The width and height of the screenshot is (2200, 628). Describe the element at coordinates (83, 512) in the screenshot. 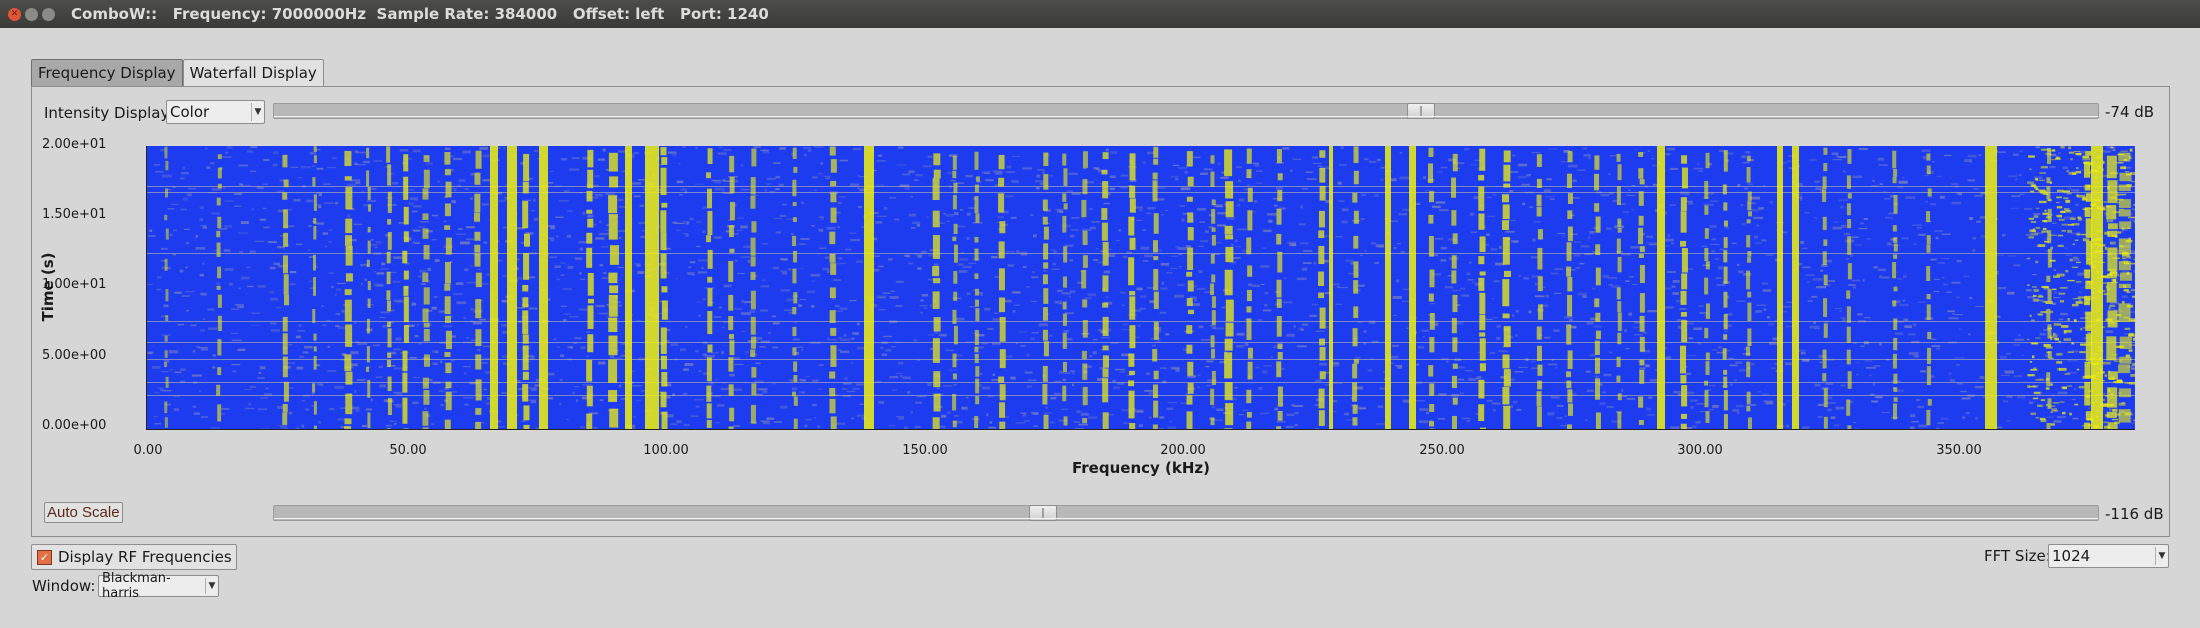

I see `auto-scale-button: Auto Scale` at that location.